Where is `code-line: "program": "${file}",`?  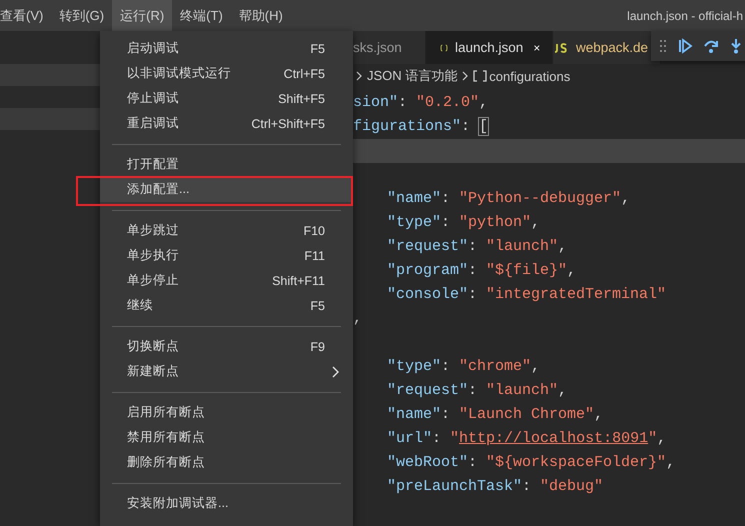
code-line: "program": "${file}", is located at coordinates (482, 271).